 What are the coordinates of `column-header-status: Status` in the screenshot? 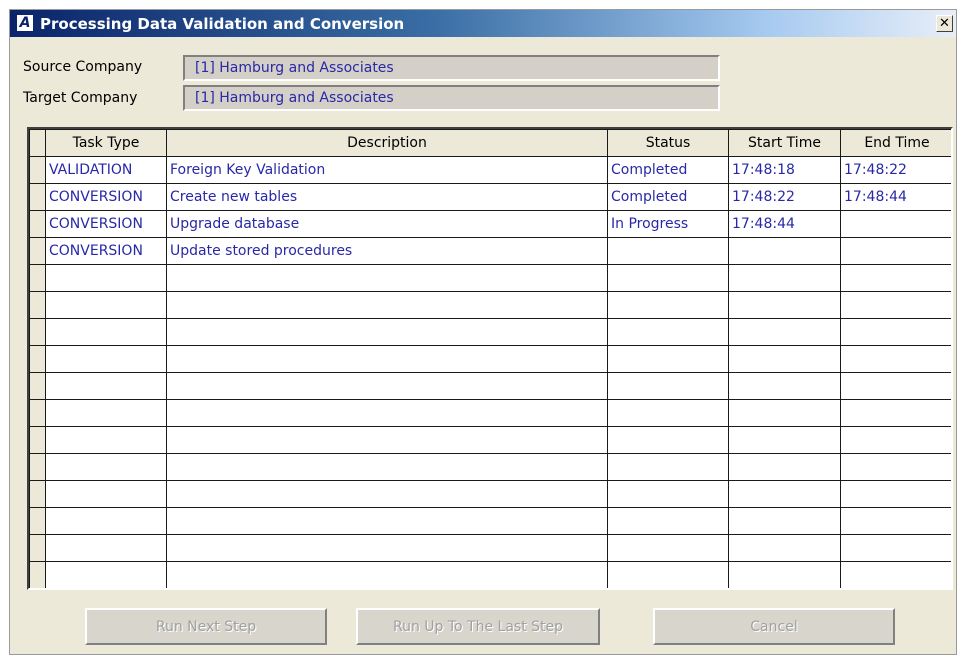 It's located at (668, 143).